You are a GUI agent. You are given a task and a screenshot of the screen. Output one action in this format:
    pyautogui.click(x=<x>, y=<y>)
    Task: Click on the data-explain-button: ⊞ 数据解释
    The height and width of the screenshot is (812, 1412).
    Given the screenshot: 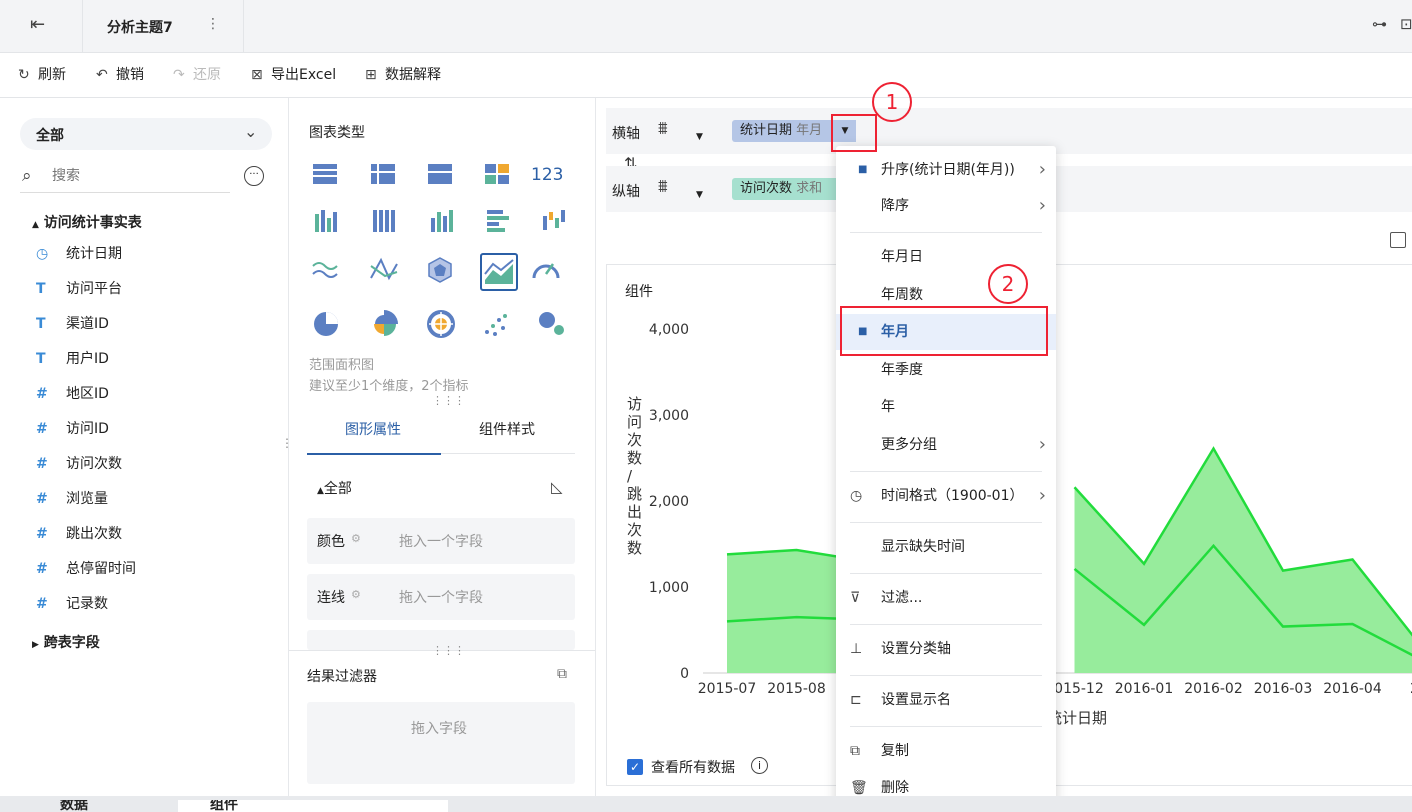 What is the action you would take?
    pyautogui.click(x=403, y=75)
    